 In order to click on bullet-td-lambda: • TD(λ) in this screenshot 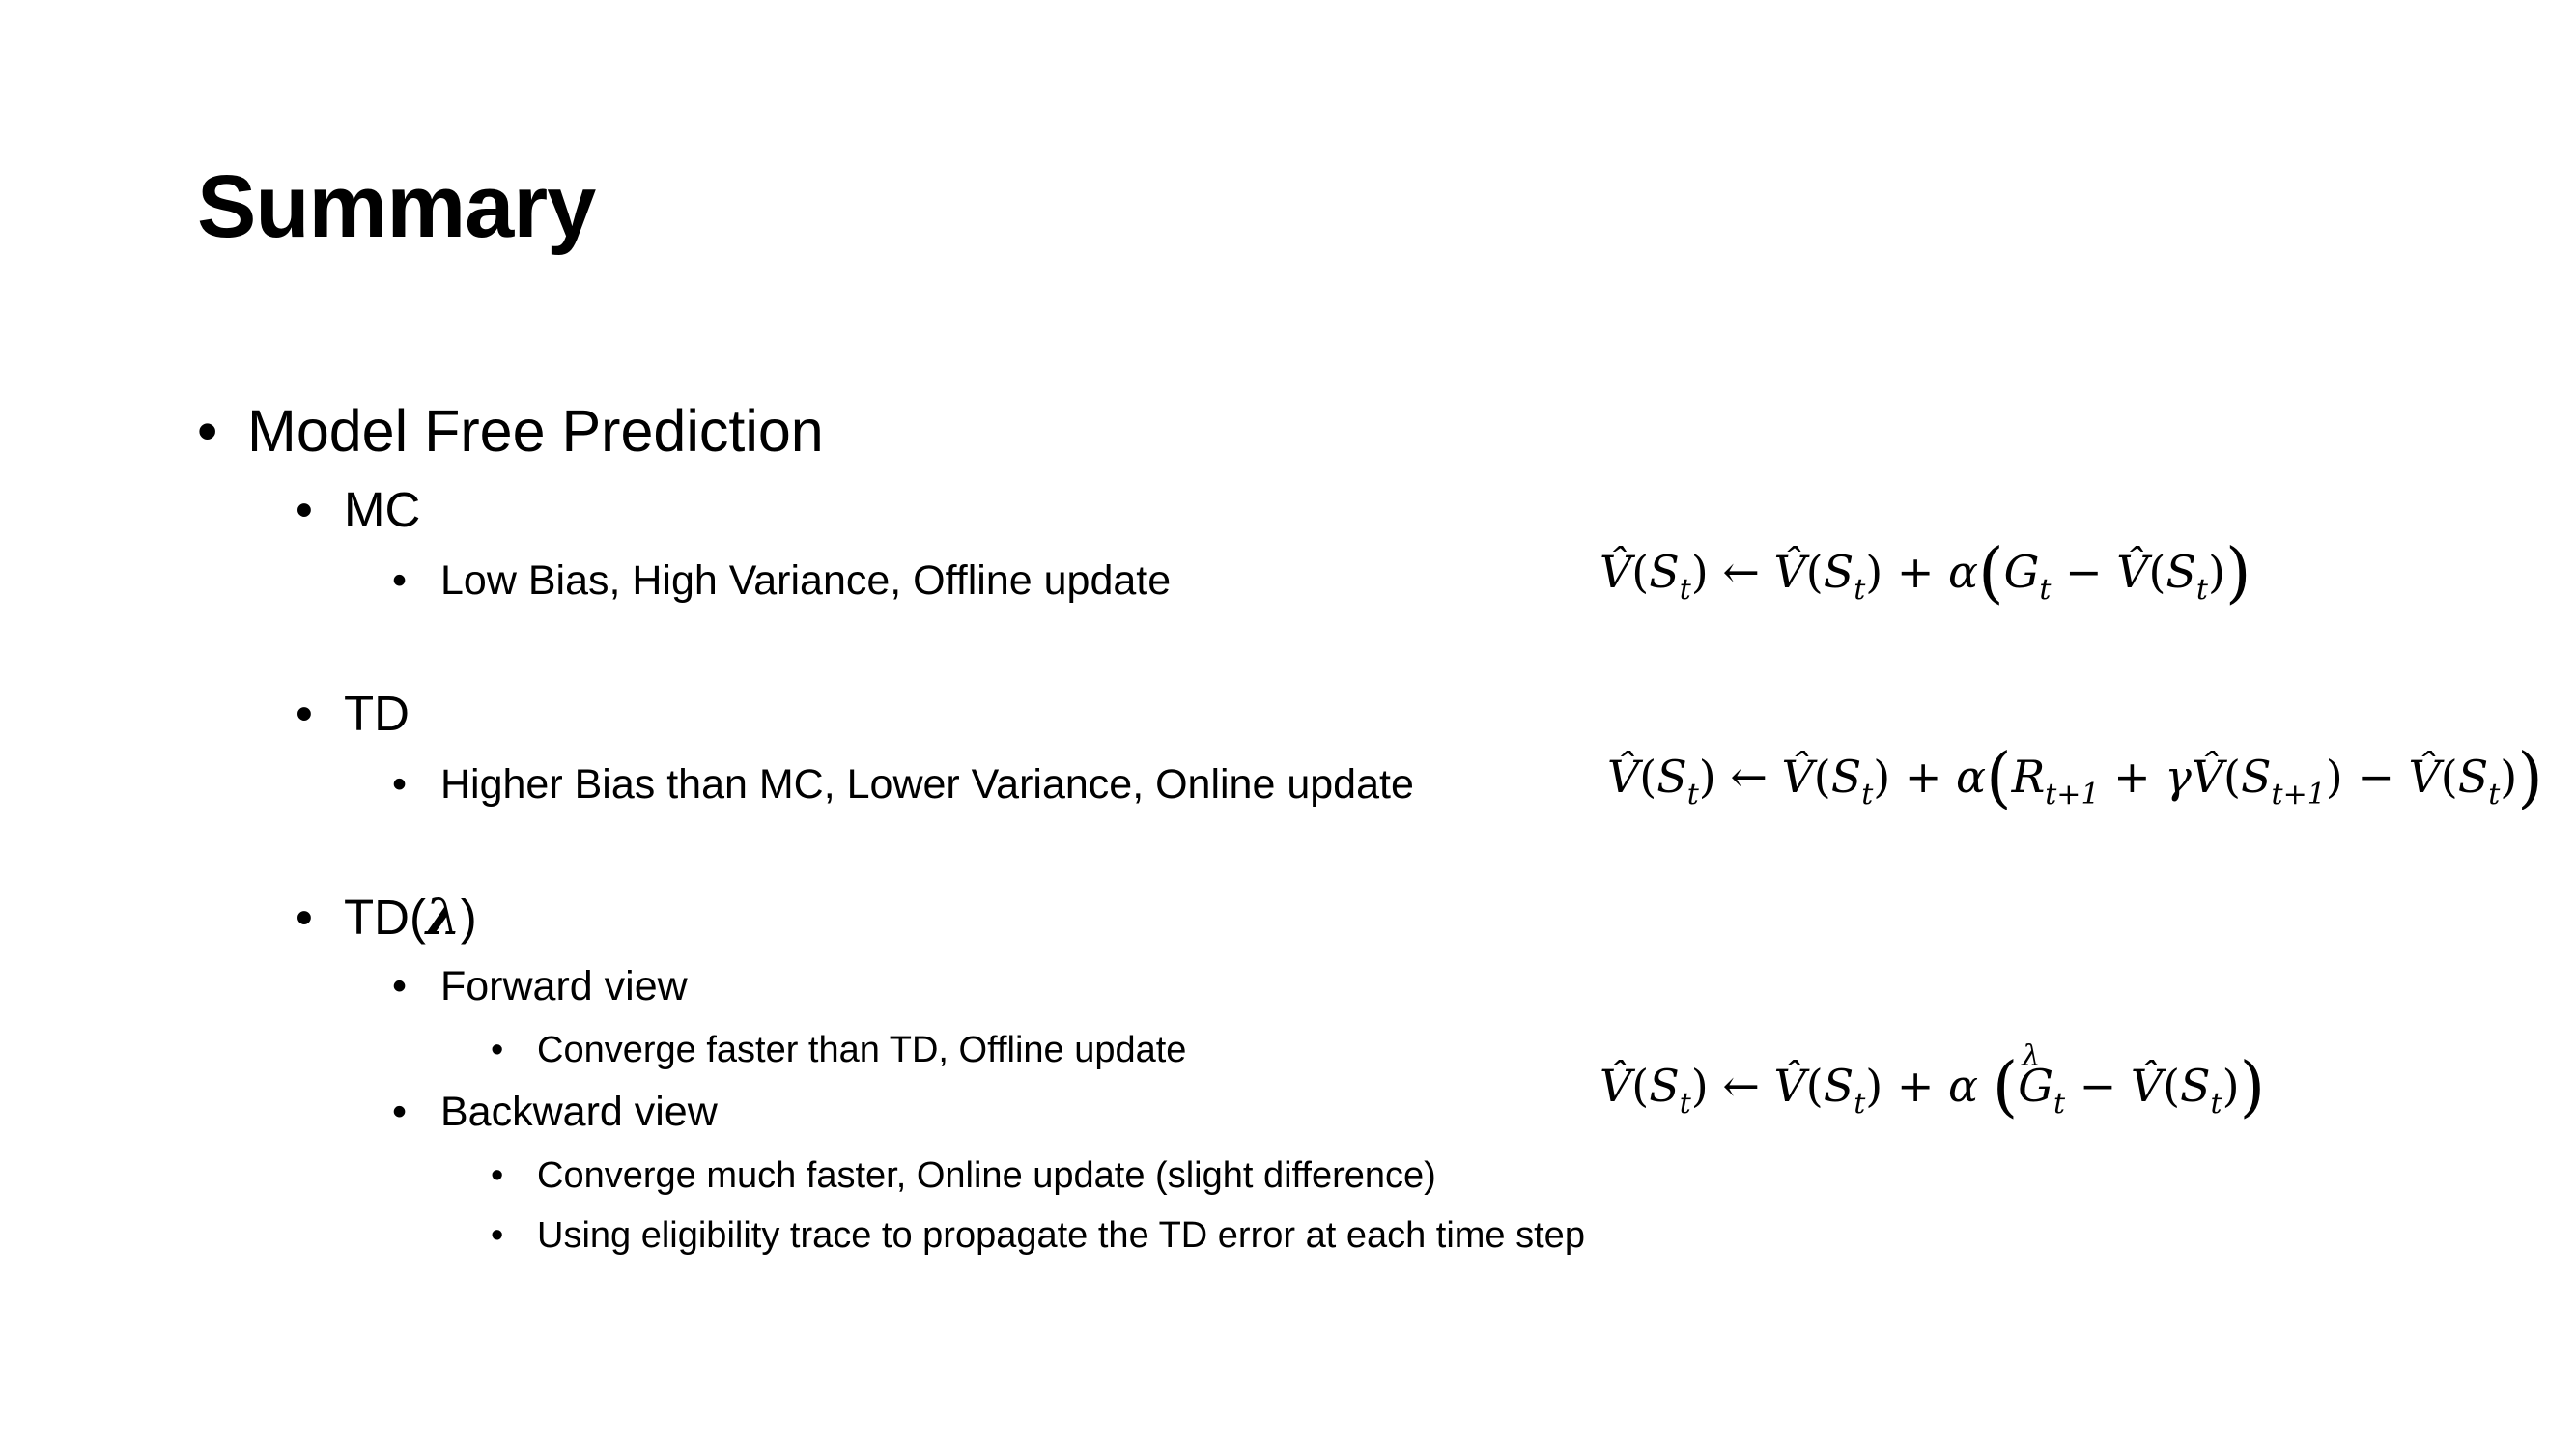, I will do `click(386, 918)`.